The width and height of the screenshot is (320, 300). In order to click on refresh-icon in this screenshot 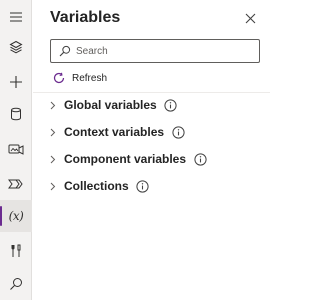, I will do `click(59, 78)`.